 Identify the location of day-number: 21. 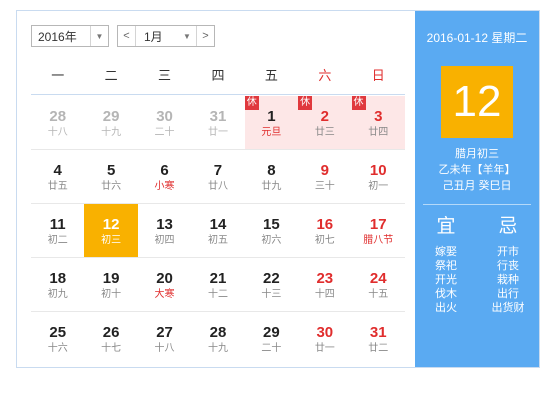
(218, 278).